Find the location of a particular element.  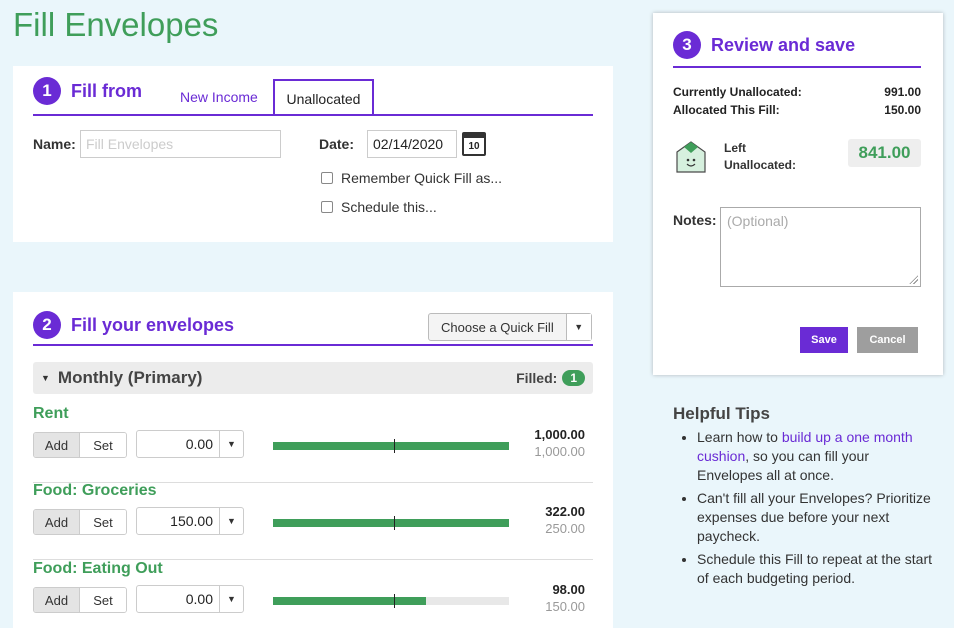

calendar-icon: 10 is located at coordinates (474, 144).